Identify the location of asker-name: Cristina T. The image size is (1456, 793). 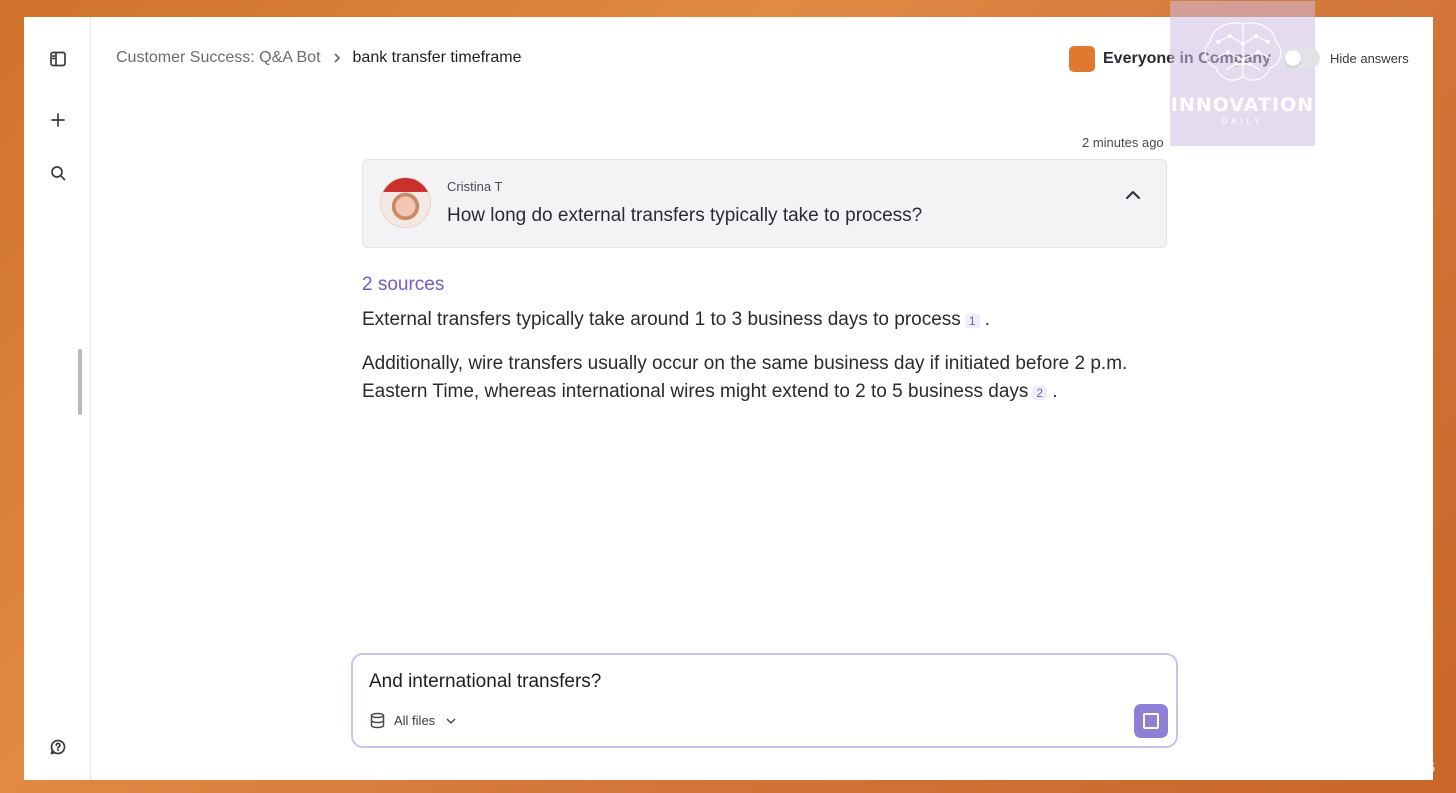
(475, 186).